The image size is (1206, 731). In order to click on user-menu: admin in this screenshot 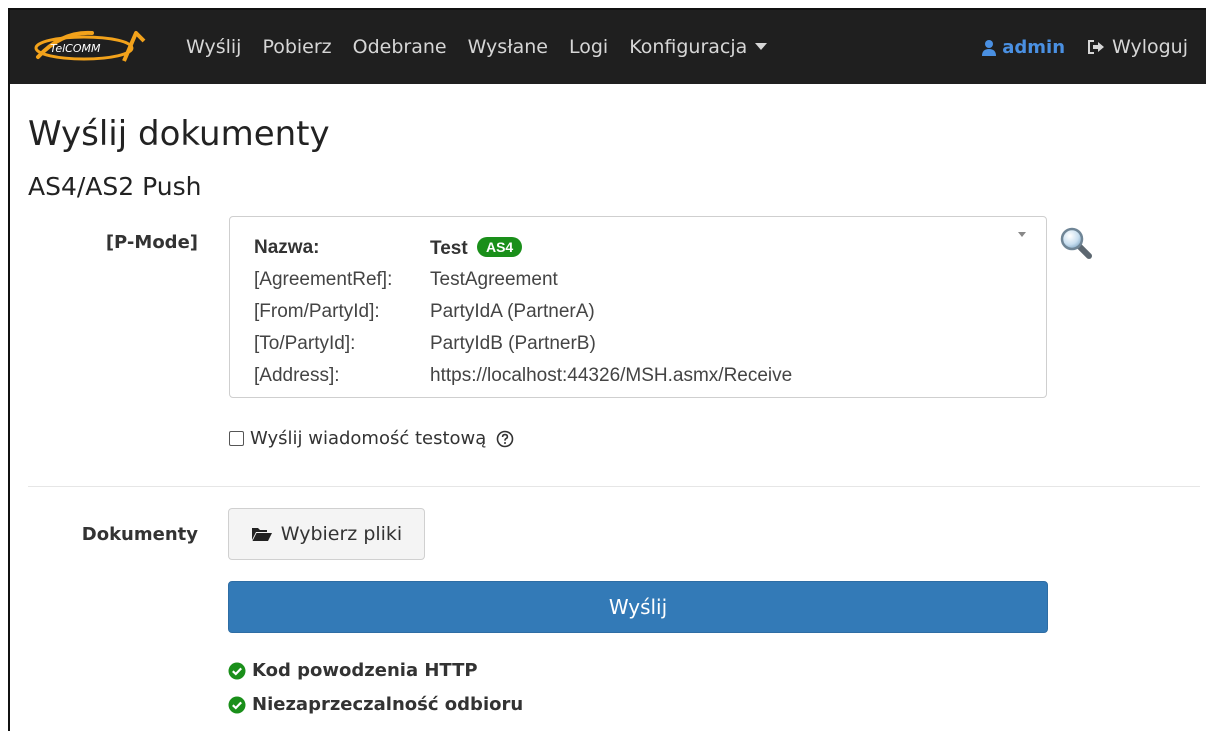, I will do `click(1023, 47)`.